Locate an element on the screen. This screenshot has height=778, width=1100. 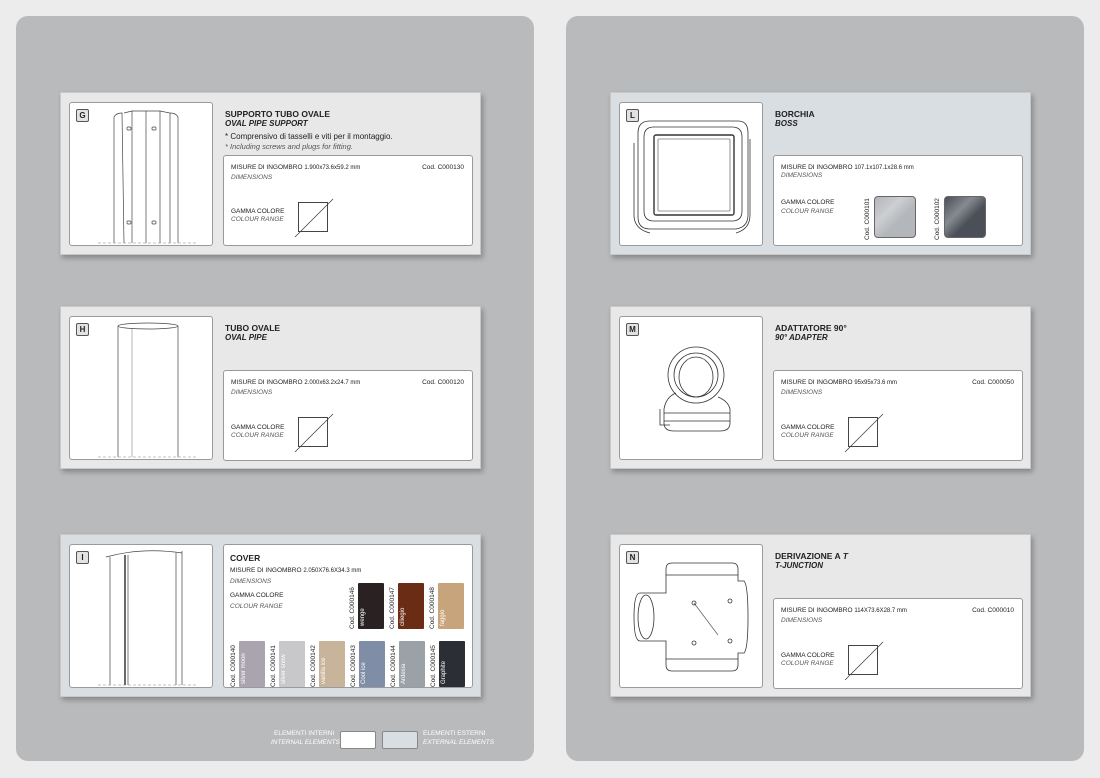
dimensions-label: MISURE DI INGOMBRO 114X73.6X28.7 mm is located at coordinates (844, 610).